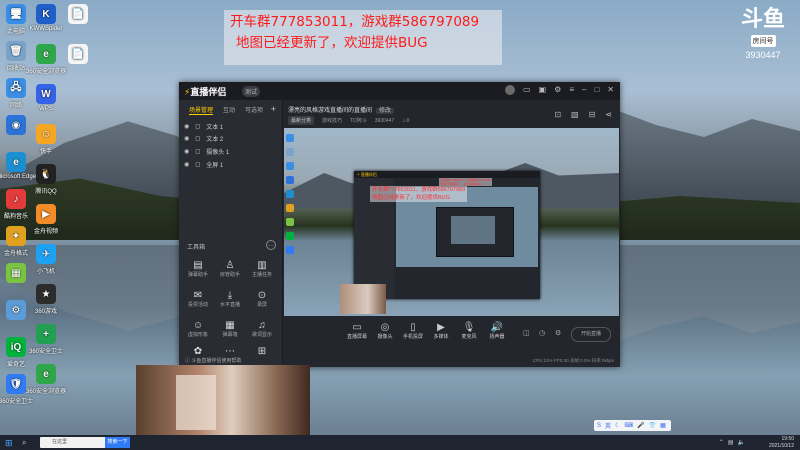 The height and width of the screenshot is (450, 800). Describe the element at coordinates (617, 425) in the screenshot. I see `ime-moon-icon: ☾` at that location.